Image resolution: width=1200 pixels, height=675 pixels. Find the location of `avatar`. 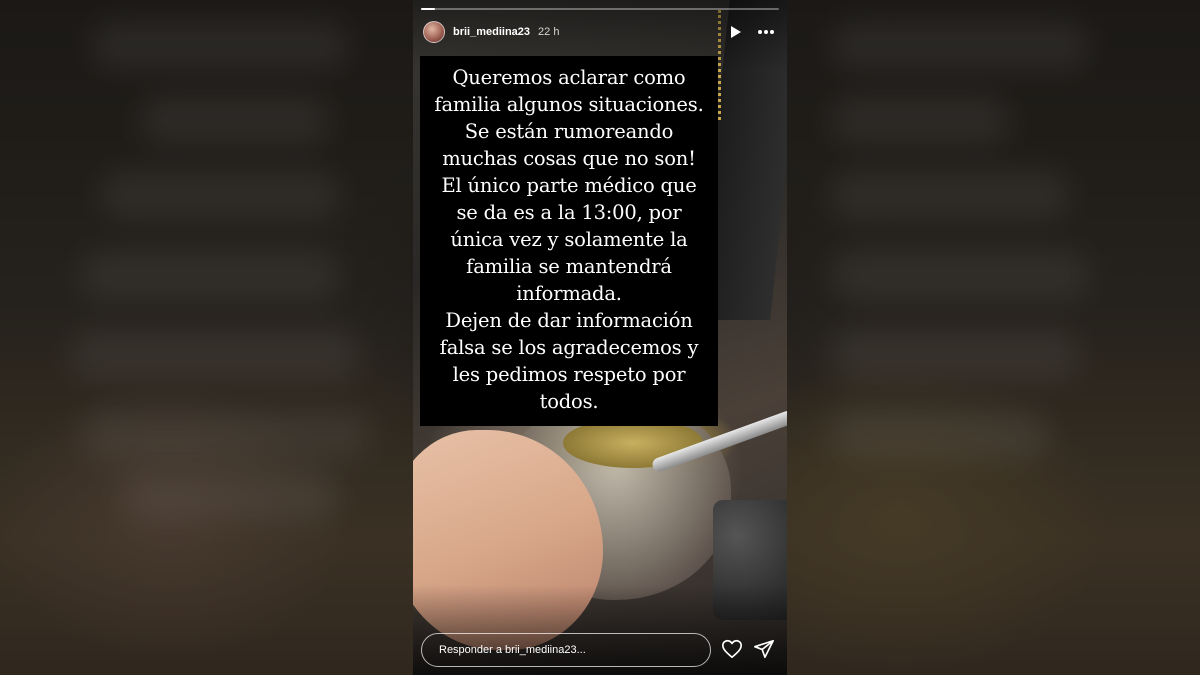

avatar is located at coordinates (434, 32).